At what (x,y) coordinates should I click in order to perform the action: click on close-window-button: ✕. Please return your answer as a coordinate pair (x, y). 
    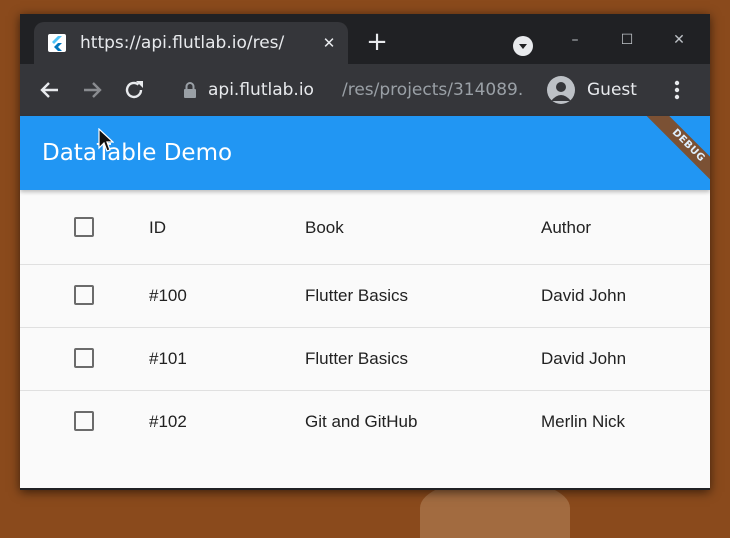
    Looking at the image, I should click on (679, 40).